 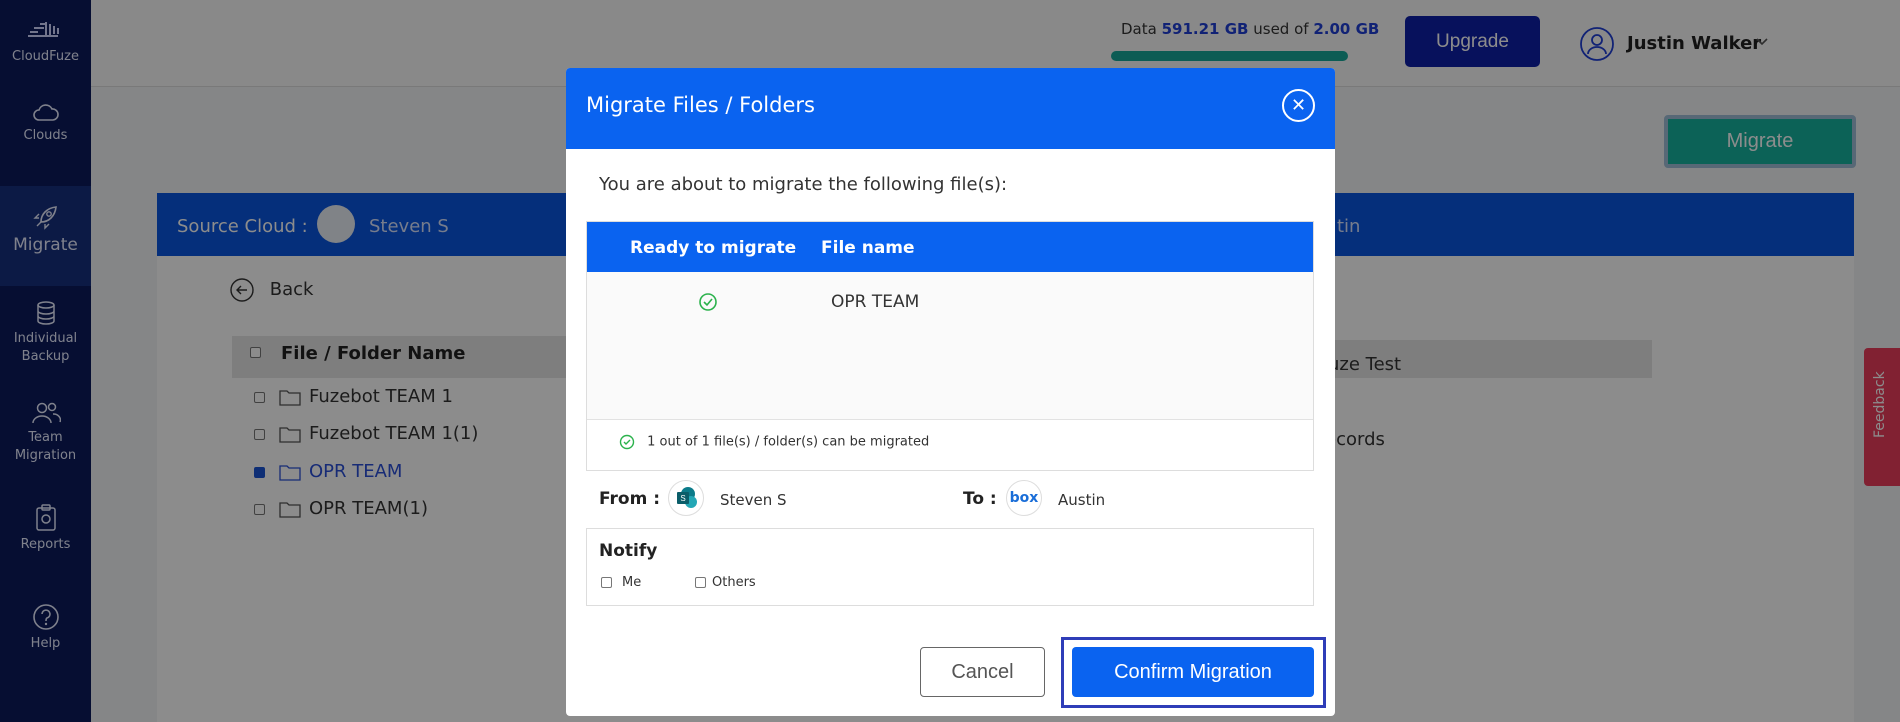 I want to click on cancel-button: Cancel, so click(x=982, y=672).